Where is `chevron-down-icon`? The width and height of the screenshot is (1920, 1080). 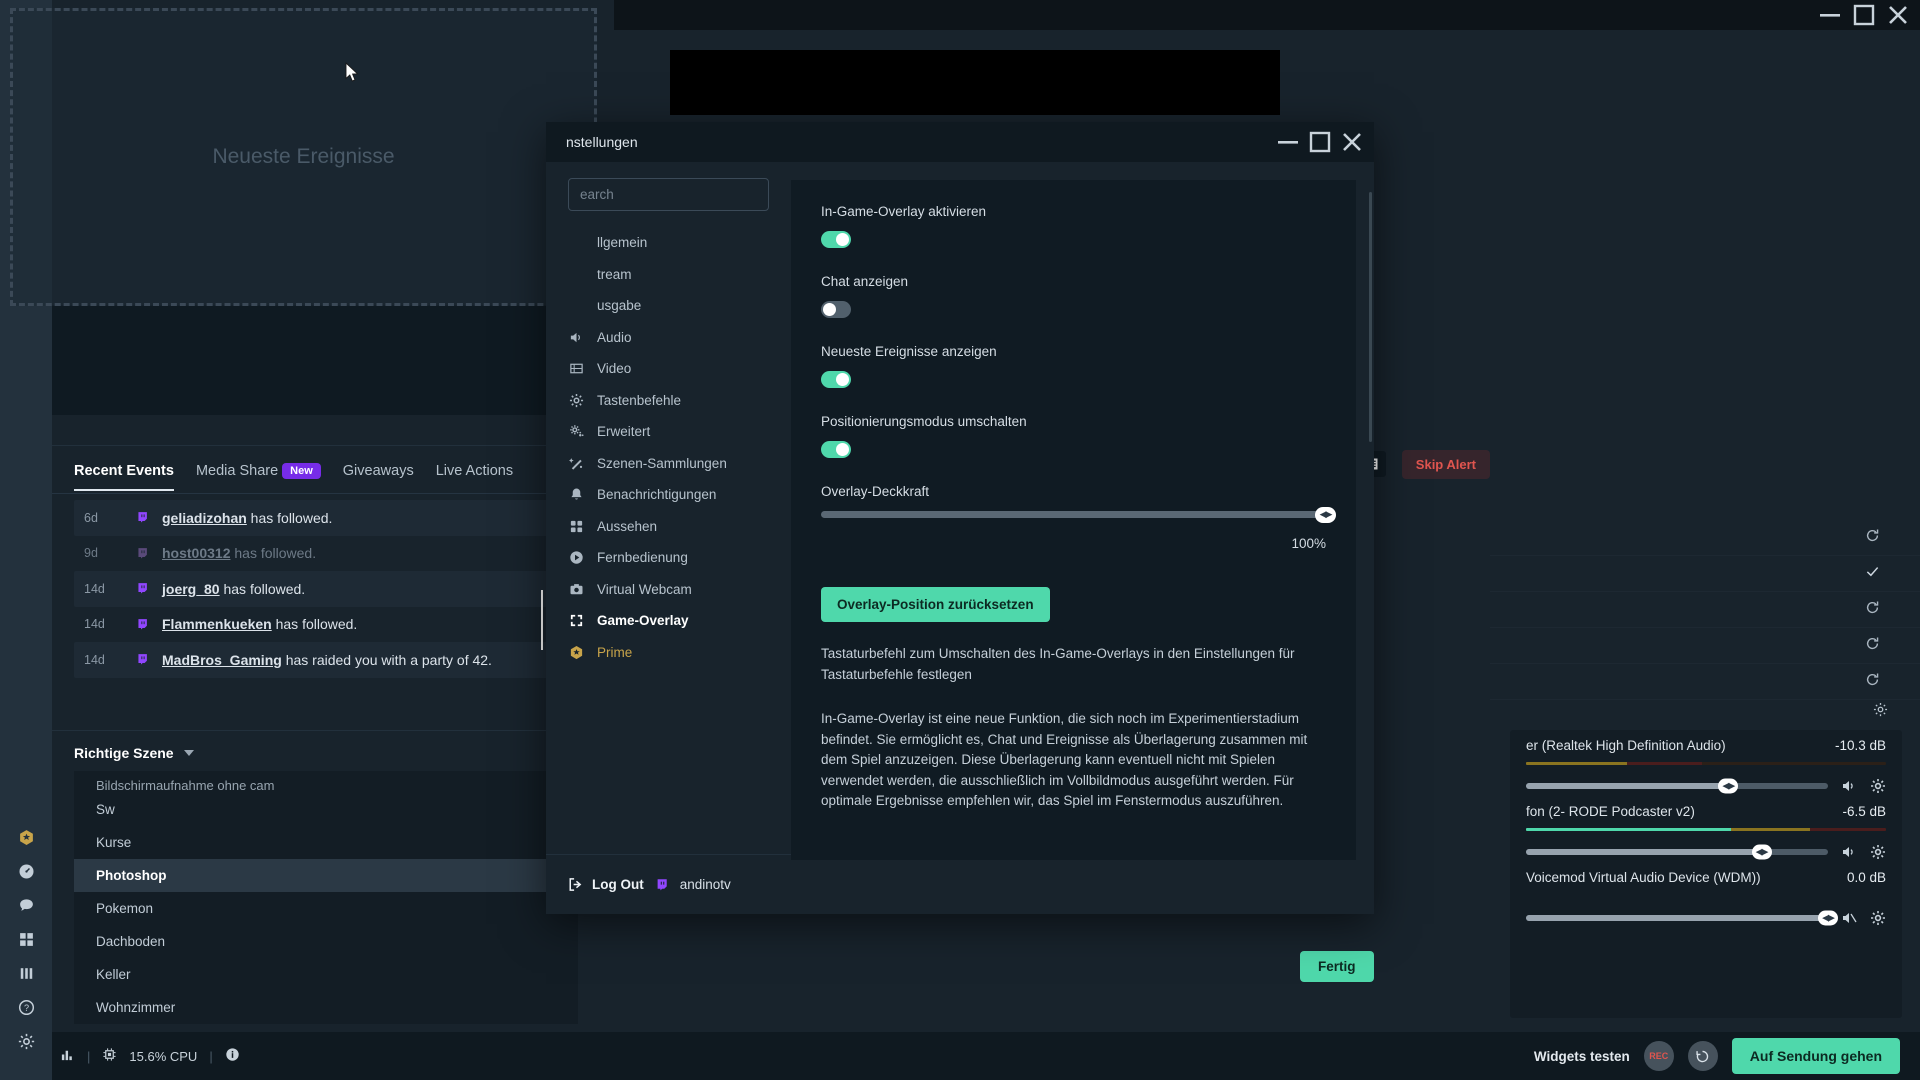 chevron-down-icon is located at coordinates (188, 753).